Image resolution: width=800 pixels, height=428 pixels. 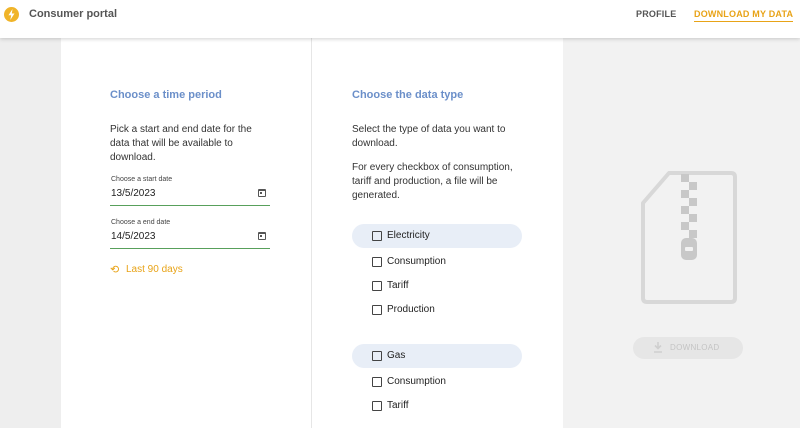 What do you see at coordinates (408, 235) in the screenshot?
I see `checkbox-label: Electricity` at bounding box center [408, 235].